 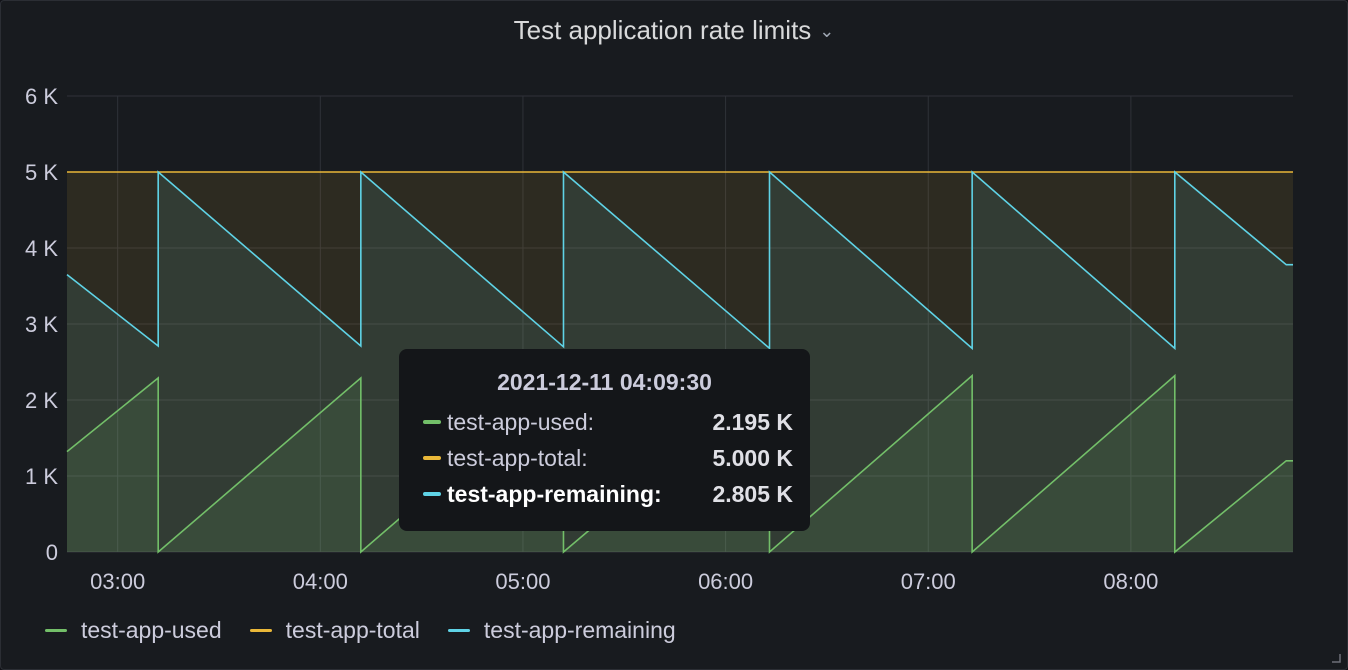 What do you see at coordinates (725, 581) in the screenshot?
I see `x-tick-label: 06:00` at bounding box center [725, 581].